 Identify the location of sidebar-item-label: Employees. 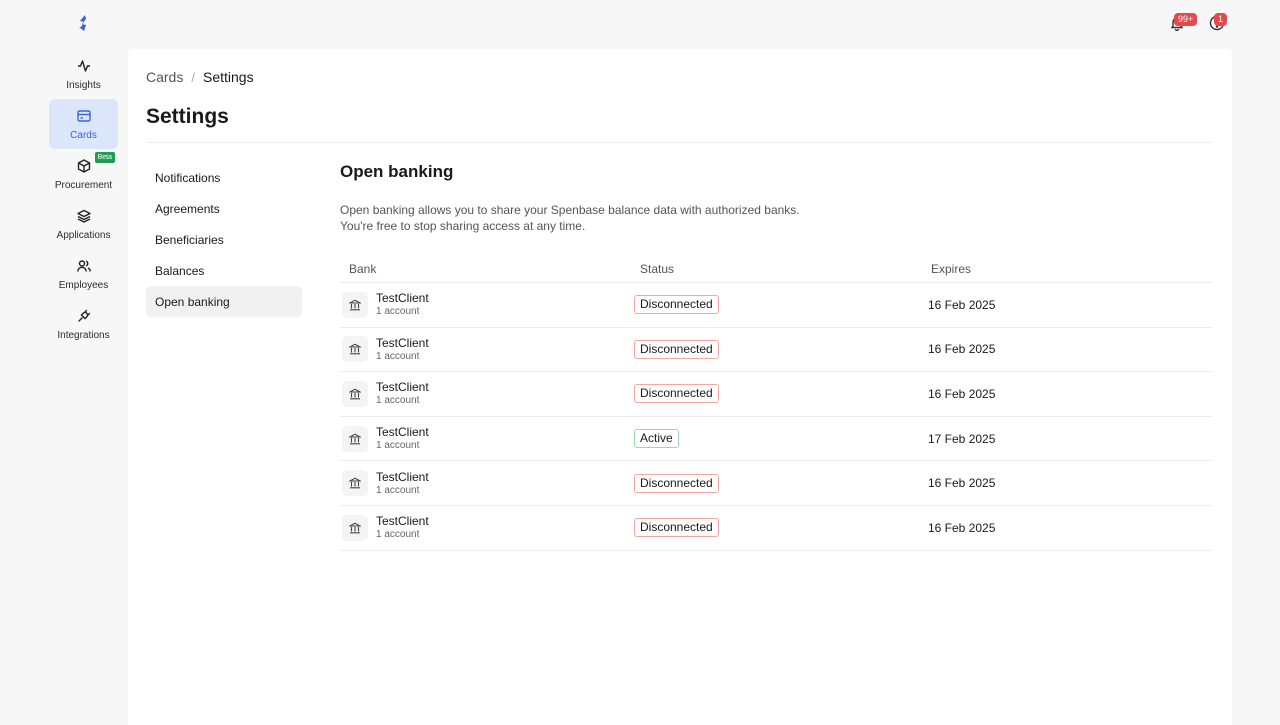
(83, 285).